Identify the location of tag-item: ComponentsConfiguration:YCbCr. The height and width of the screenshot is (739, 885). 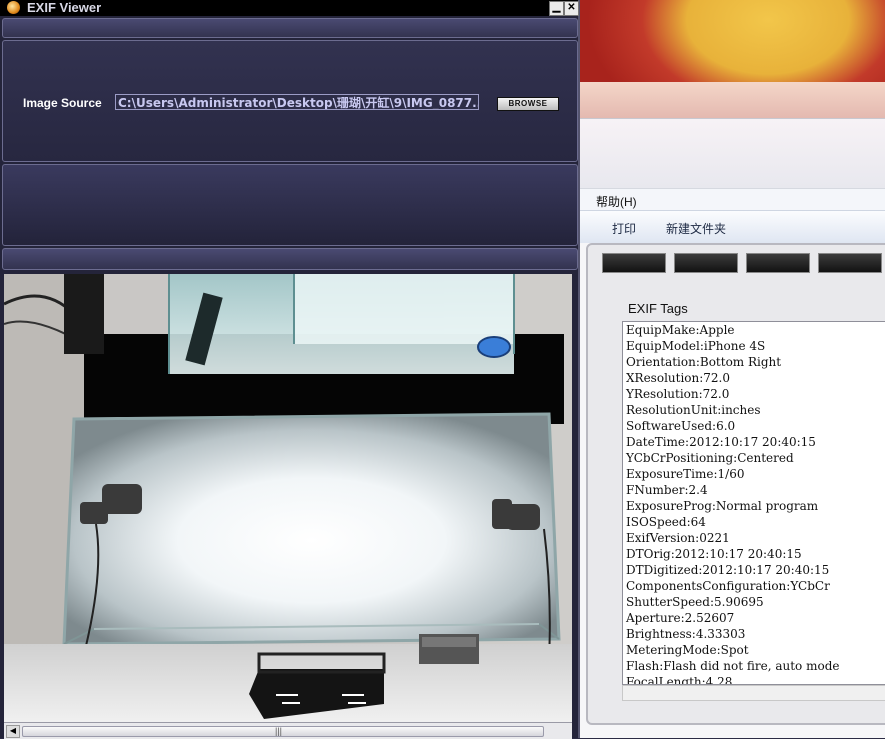
(754, 586).